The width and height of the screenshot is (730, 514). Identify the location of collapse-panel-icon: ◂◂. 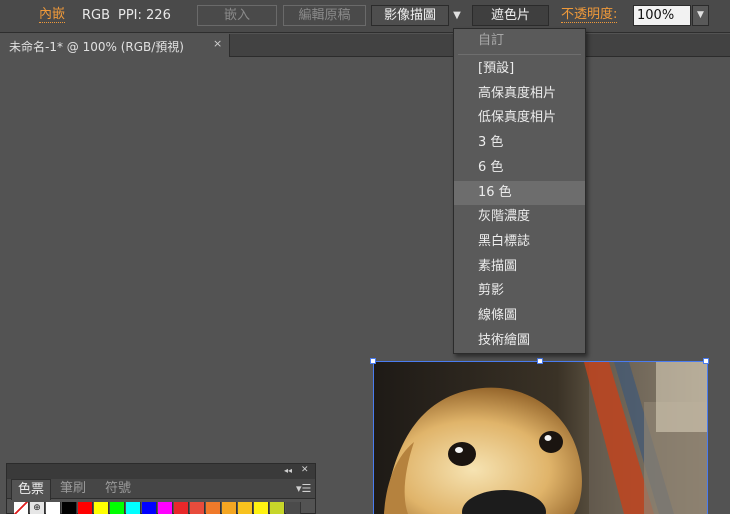
(288, 470).